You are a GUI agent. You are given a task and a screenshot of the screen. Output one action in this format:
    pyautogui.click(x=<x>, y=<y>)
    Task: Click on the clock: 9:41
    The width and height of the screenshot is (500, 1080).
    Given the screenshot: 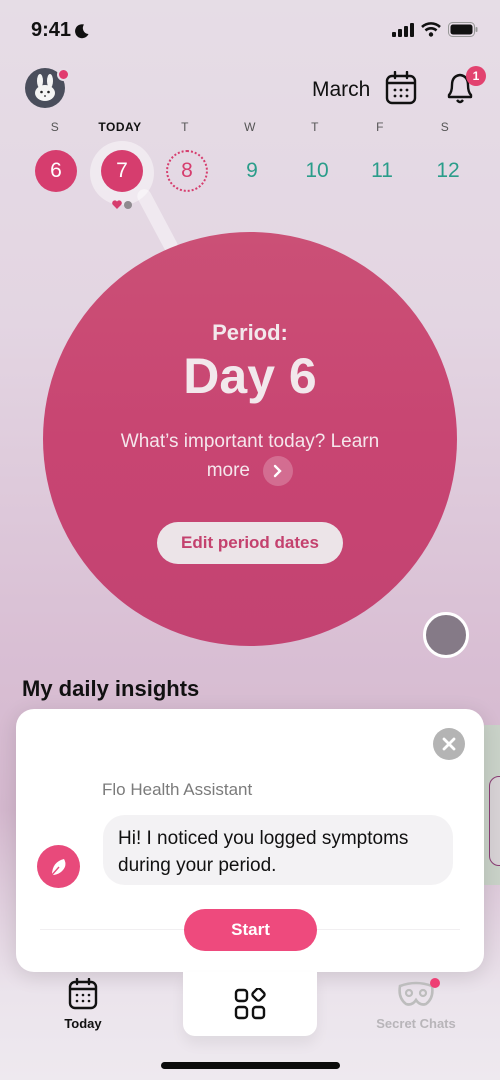 What is the action you would take?
    pyautogui.click(x=51, y=30)
    